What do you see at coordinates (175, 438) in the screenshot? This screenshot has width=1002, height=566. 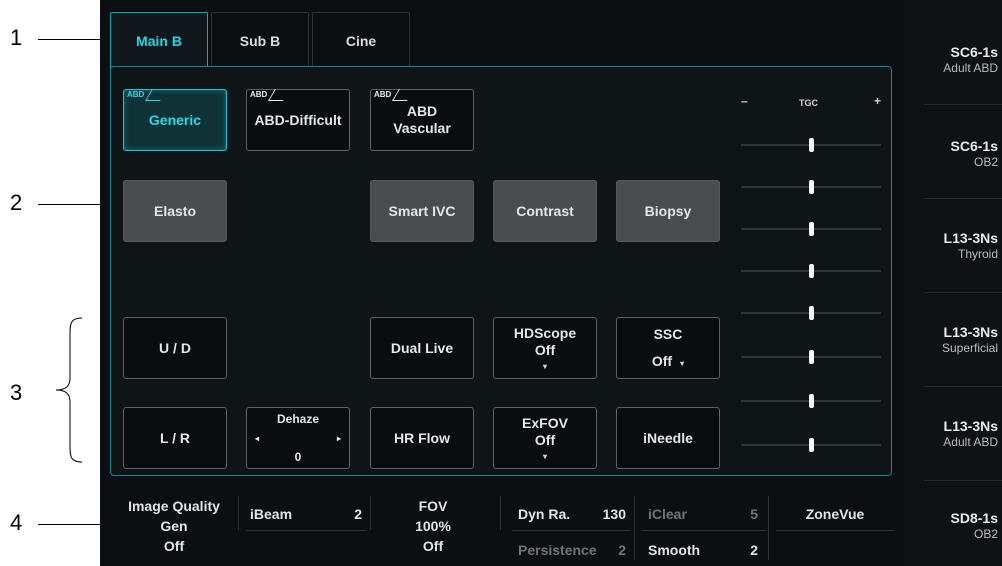 I see `left-right-flip-button: L / R` at bounding box center [175, 438].